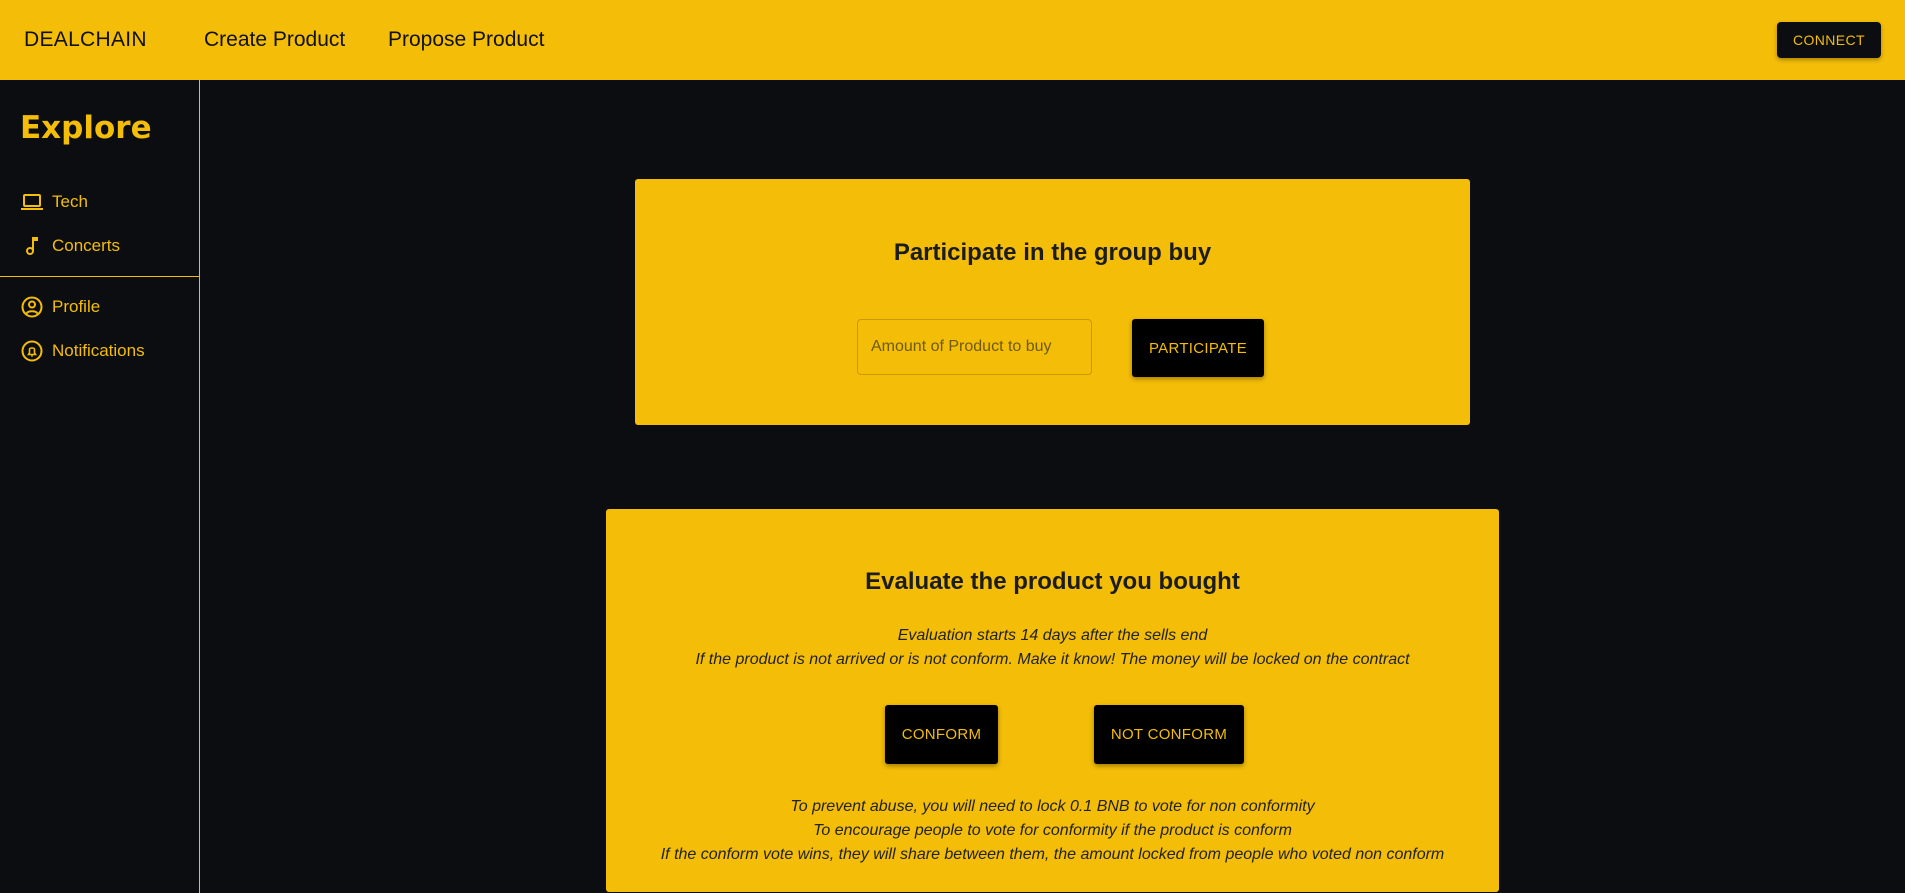  What do you see at coordinates (85, 40) in the screenshot?
I see `brand-logo: DEALCHAIN` at bounding box center [85, 40].